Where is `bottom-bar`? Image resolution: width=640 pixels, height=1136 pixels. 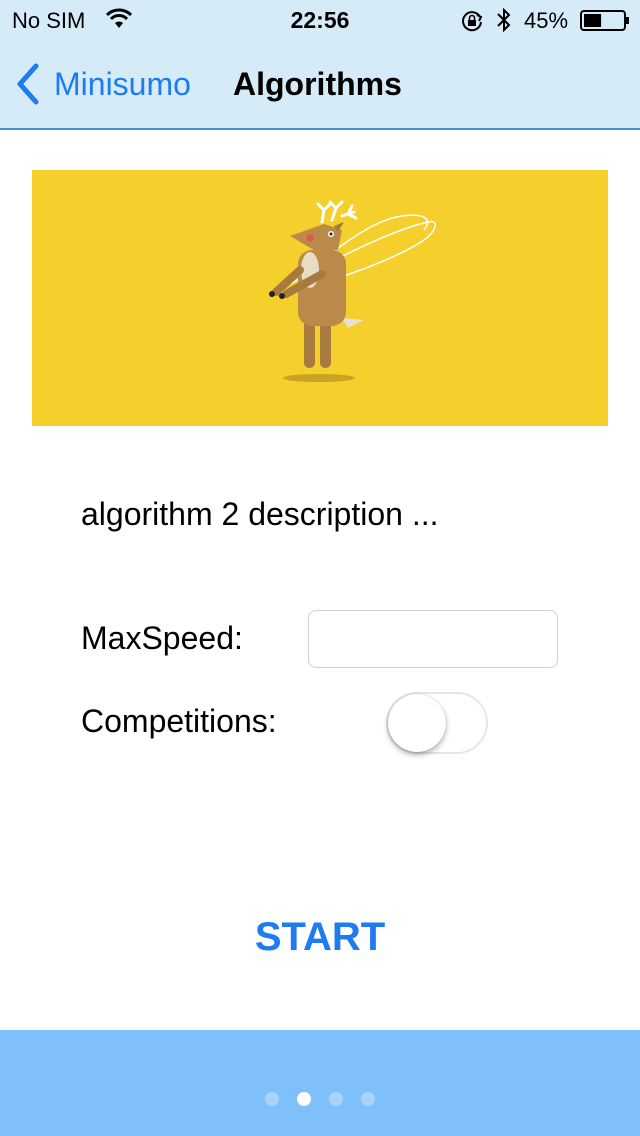 bottom-bar is located at coordinates (320, 1083).